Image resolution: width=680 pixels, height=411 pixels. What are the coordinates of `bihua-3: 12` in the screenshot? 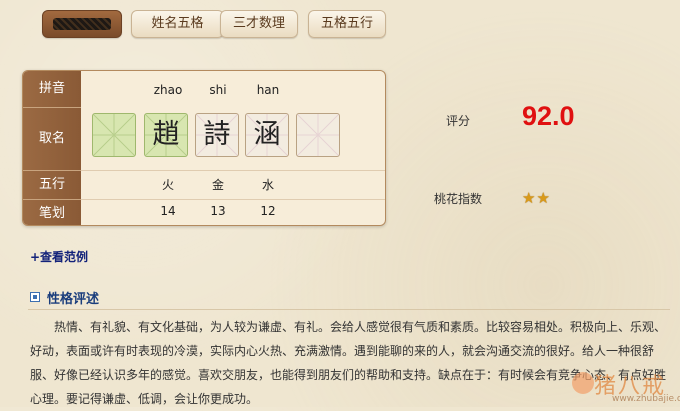 It's located at (268, 211).